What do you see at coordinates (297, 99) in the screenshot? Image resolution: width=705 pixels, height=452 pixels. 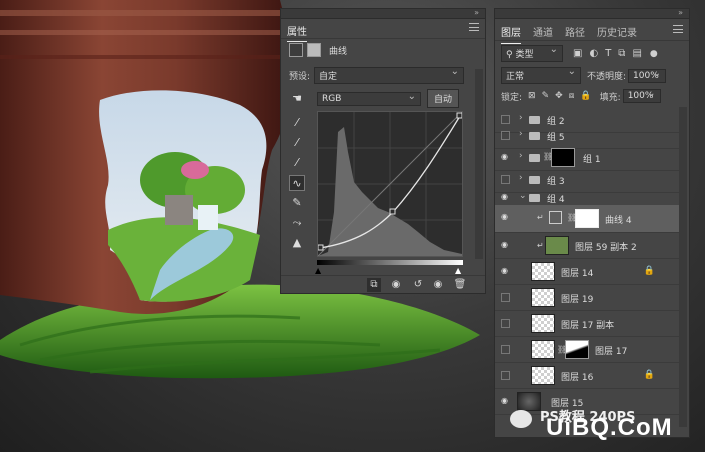 I see `hand-adjust-icon: ☚` at bounding box center [297, 99].